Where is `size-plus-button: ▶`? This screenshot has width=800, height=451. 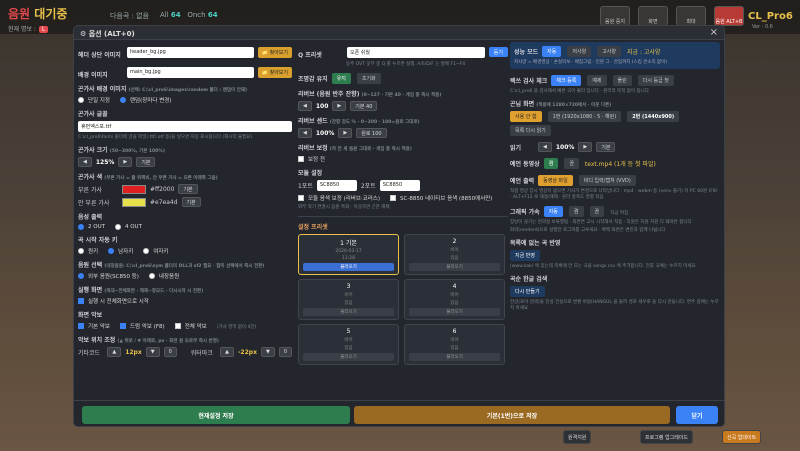 size-plus-button: ▶ is located at coordinates (125, 162).